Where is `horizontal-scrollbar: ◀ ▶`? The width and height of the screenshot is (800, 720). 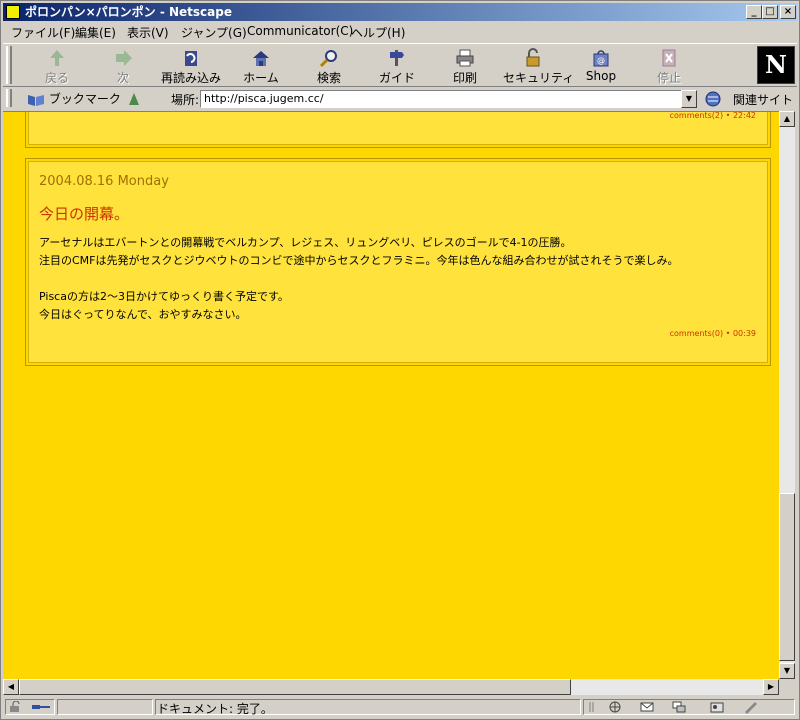 horizontal-scrollbar: ◀ ▶ is located at coordinates (391, 687).